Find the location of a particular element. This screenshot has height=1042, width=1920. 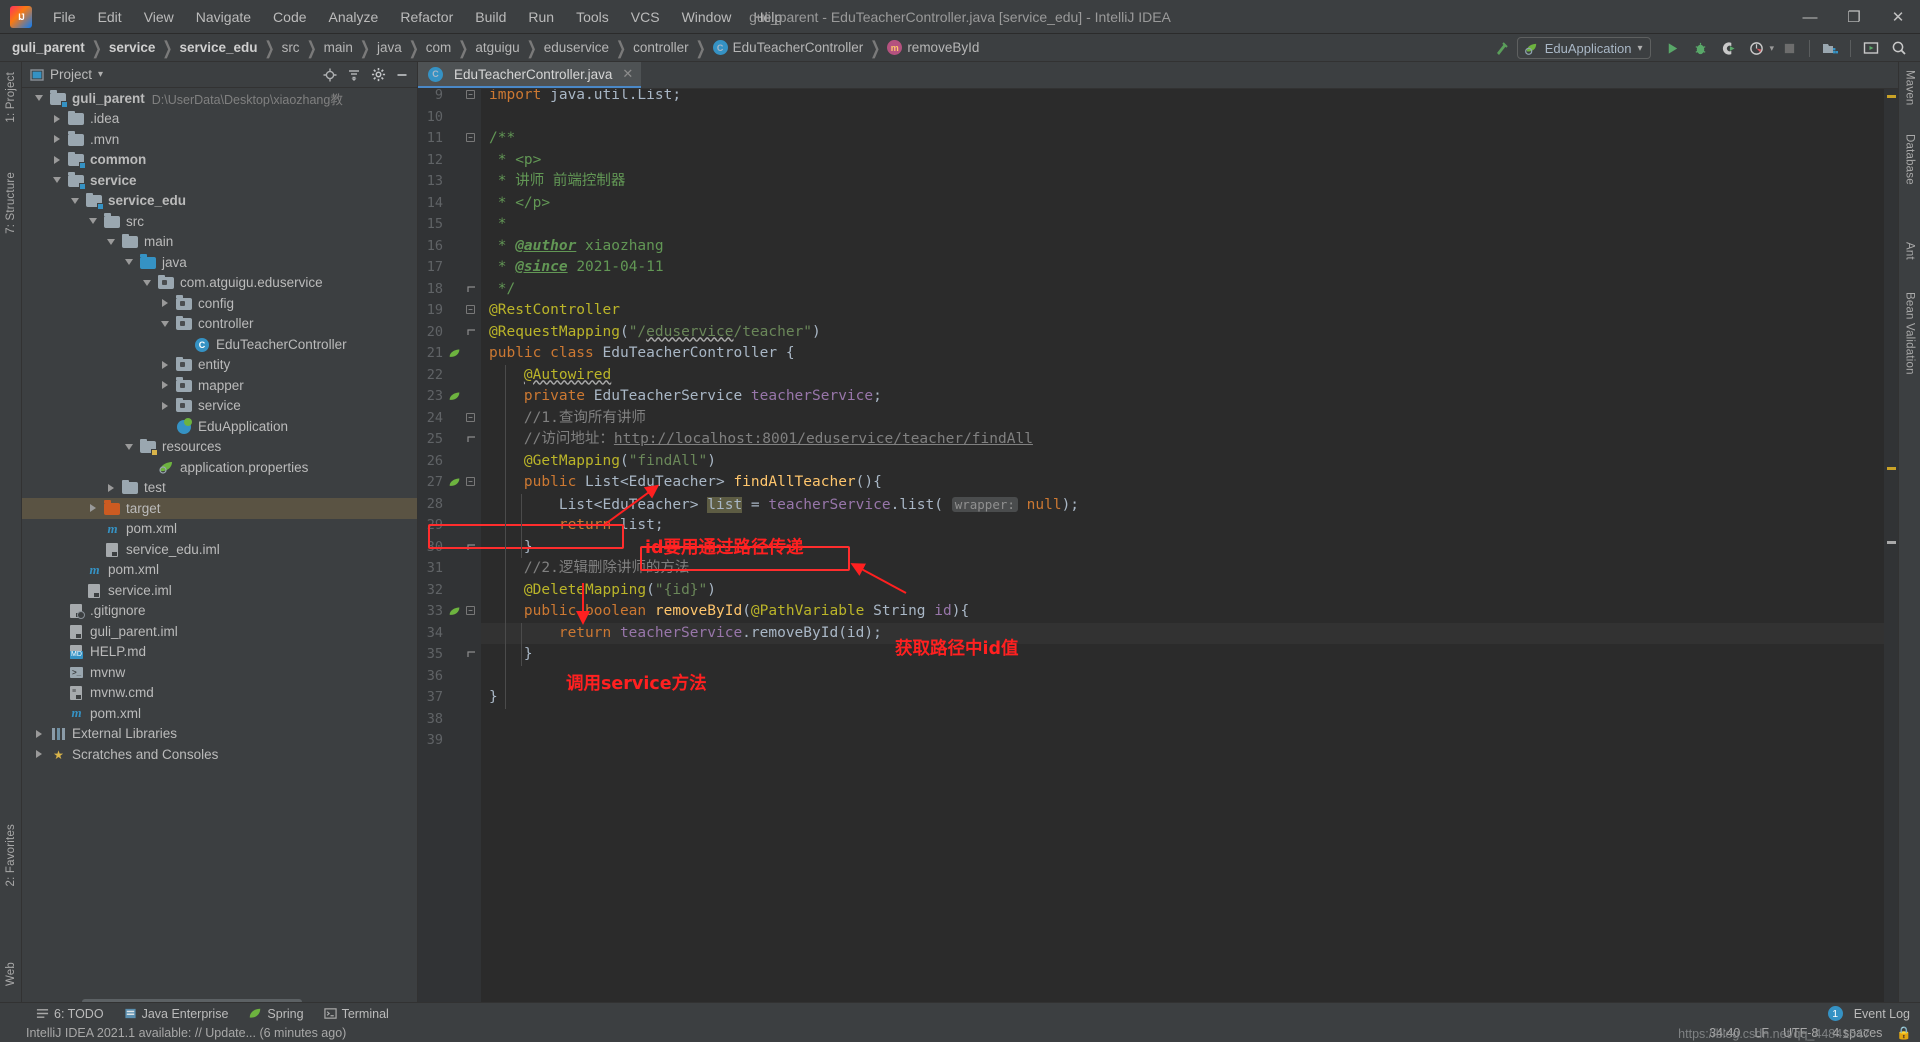

close-icon: ✕ is located at coordinates (627, 74).